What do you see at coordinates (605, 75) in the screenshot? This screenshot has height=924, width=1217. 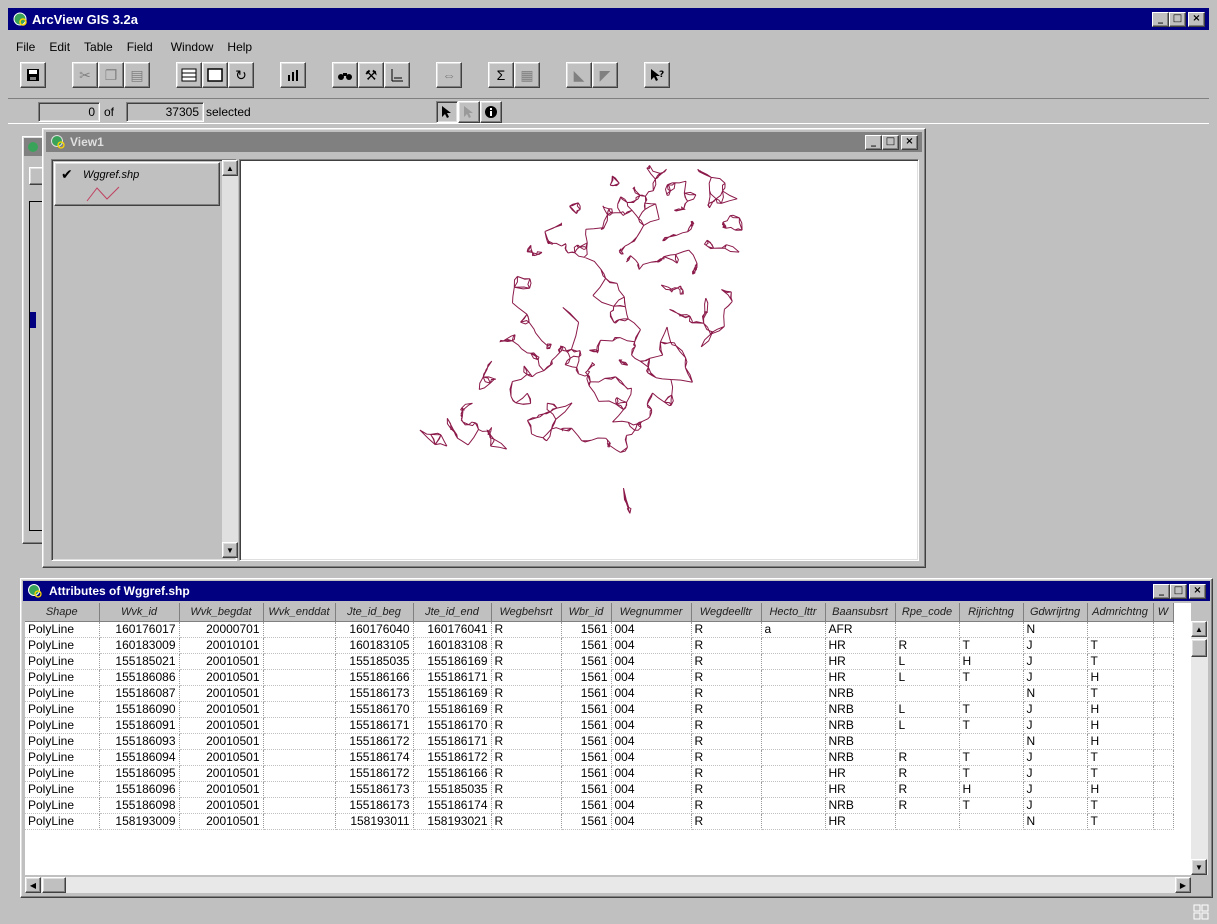 I see `sort-descending-icon: ◤` at bounding box center [605, 75].